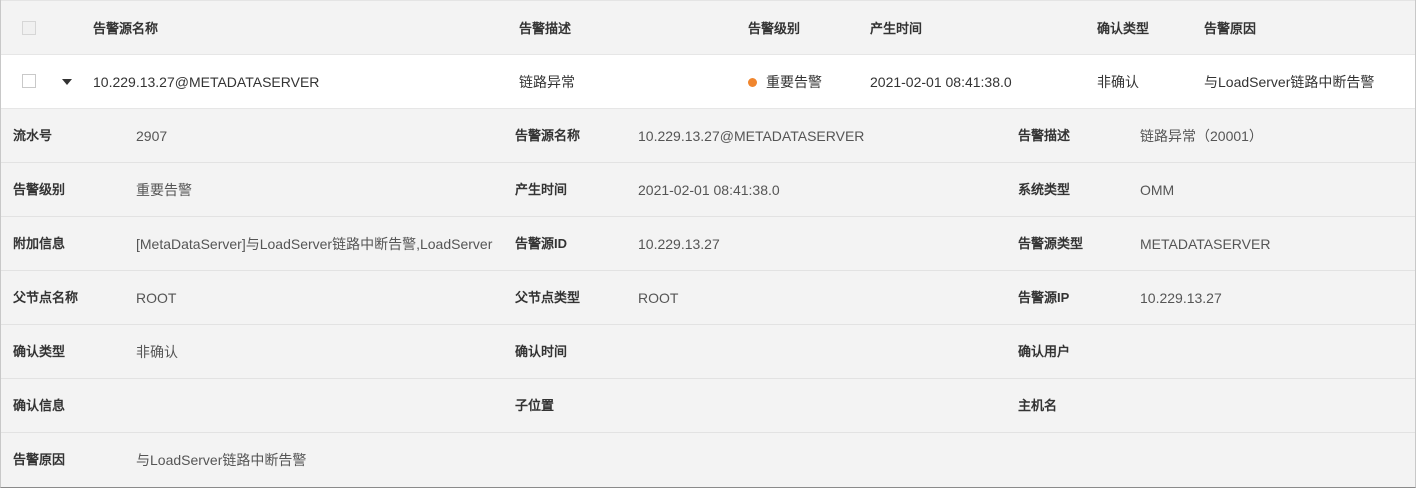 The image size is (1416, 489). What do you see at coordinates (541, 243) in the screenshot?
I see `detail-label: 告警源ID` at bounding box center [541, 243].